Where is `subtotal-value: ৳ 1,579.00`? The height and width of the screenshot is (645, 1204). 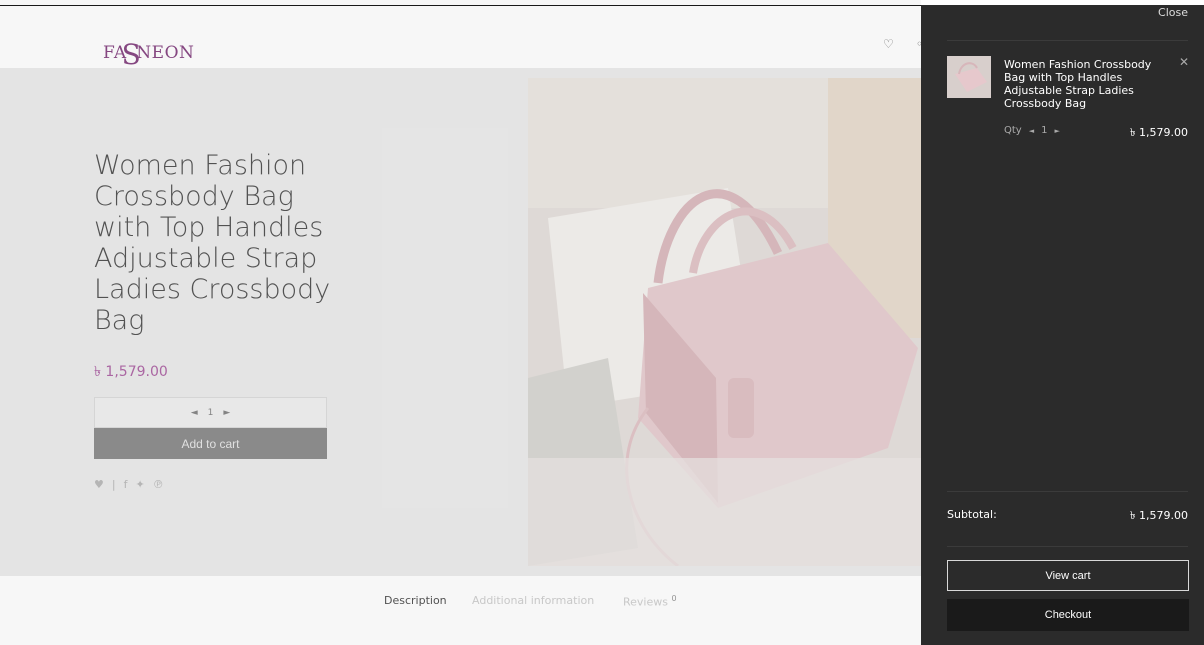 subtotal-value: ৳ 1,579.00 is located at coordinates (1159, 515).